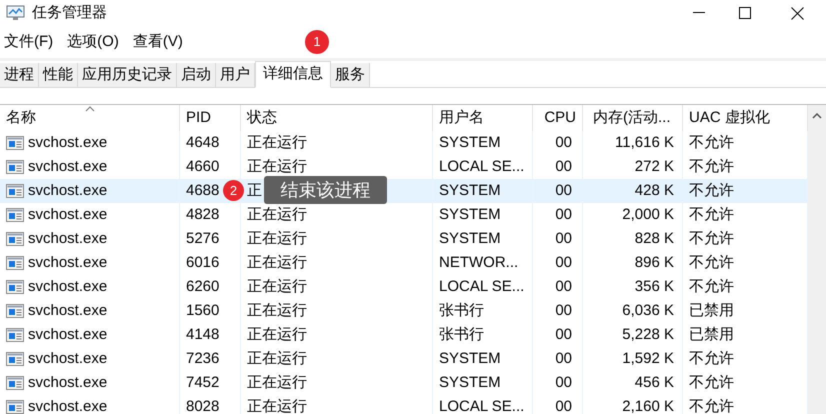 This screenshot has height=414, width=826. Describe the element at coordinates (648, 358) in the screenshot. I see `table-cell-text: 1,592 K` at that location.